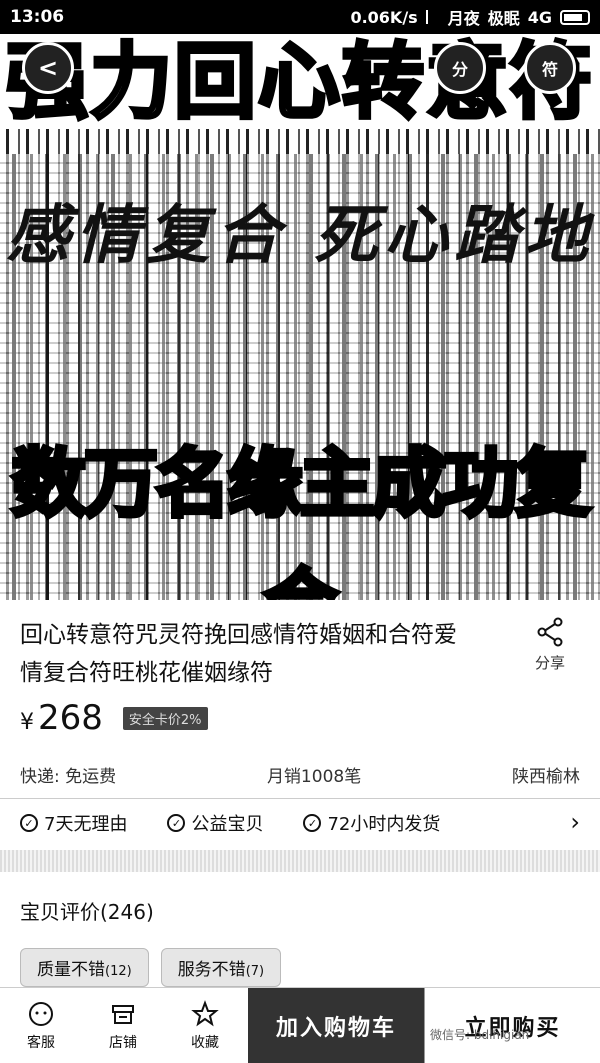 The image size is (600, 1063). Describe the element at coordinates (87, 912) in the screenshot. I see `reviews-title: 宝贝评价(246)` at that location.